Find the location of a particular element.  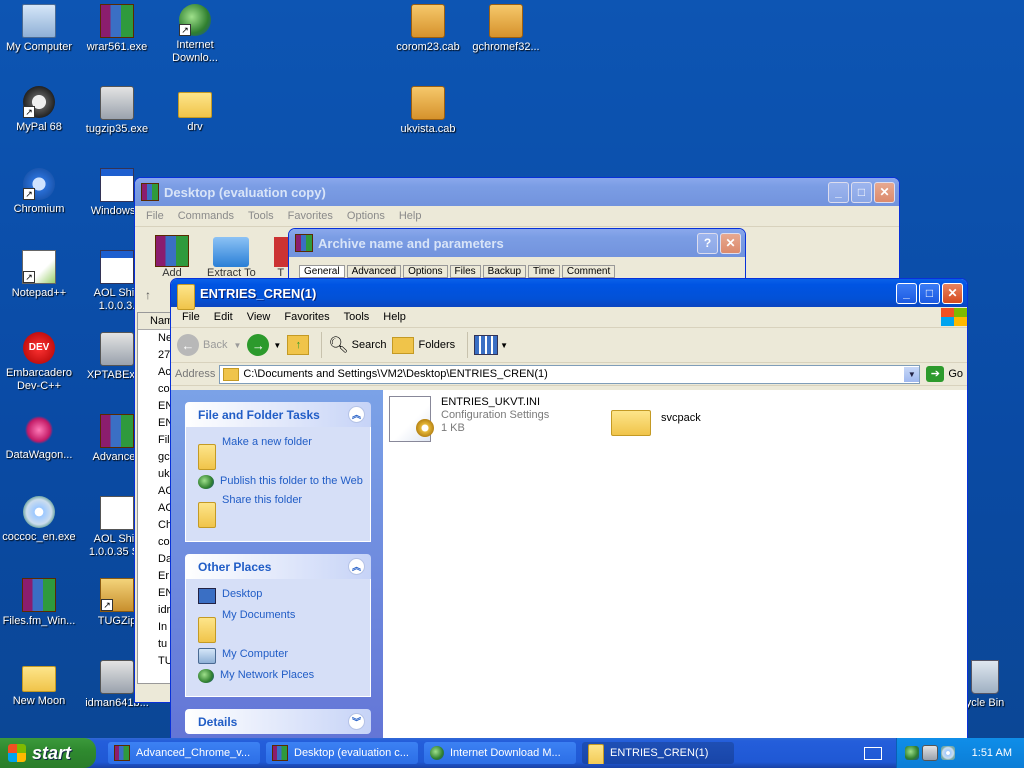

winrar-titlebar: Desktop (evaluation copy) _ □ ✕ is located at coordinates (517, 192).